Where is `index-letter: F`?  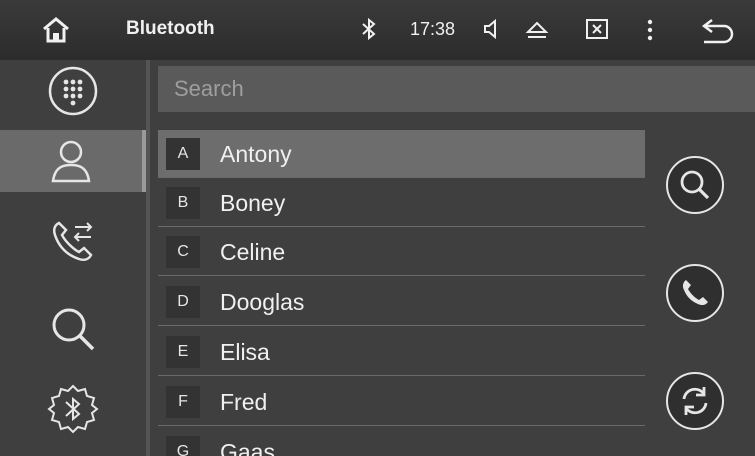 index-letter: F is located at coordinates (183, 402).